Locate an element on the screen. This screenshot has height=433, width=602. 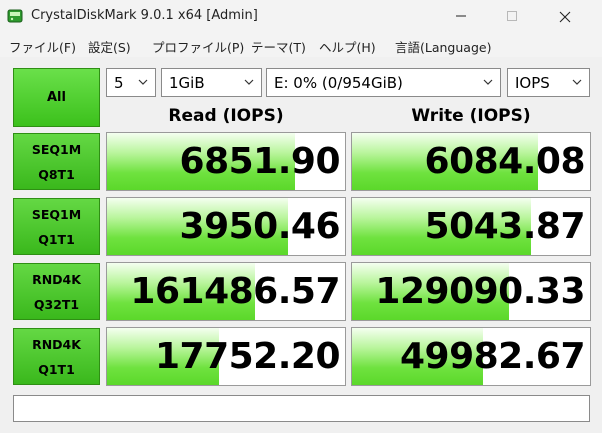
write-value: 129090.33 is located at coordinates (480, 291).